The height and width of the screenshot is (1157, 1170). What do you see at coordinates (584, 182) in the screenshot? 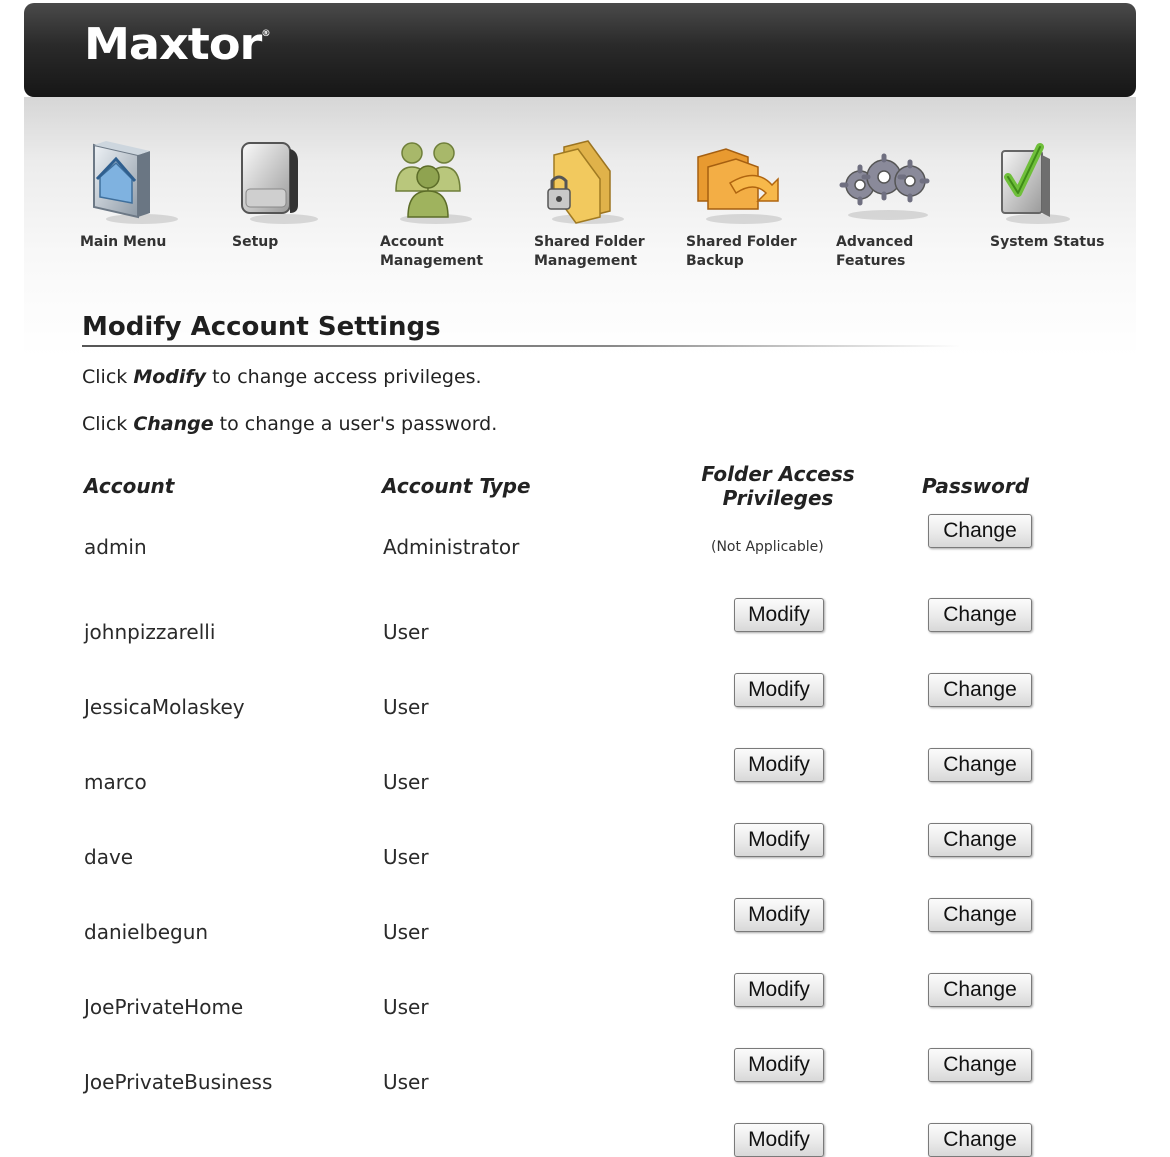
I see `shared-folder-management-icon` at bounding box center [584, 182].